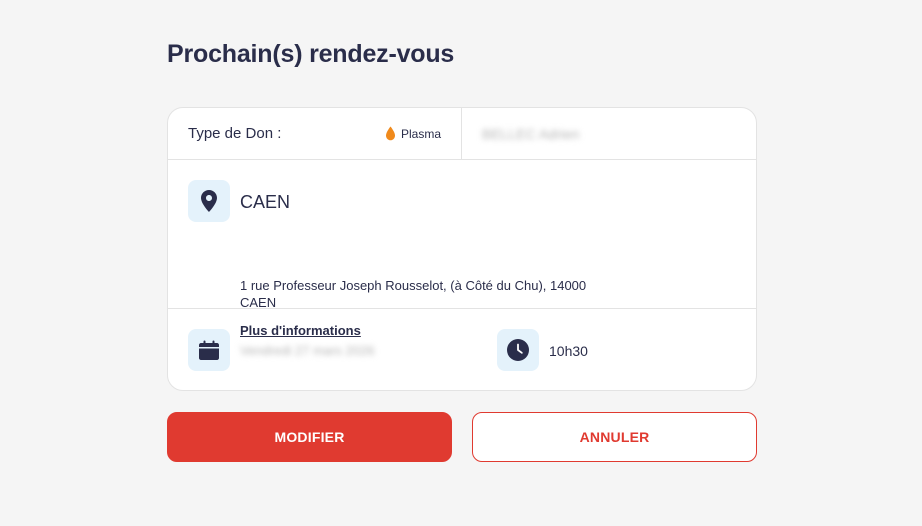  I want to click on modify-button: MODIFIER, so click(309, 437).